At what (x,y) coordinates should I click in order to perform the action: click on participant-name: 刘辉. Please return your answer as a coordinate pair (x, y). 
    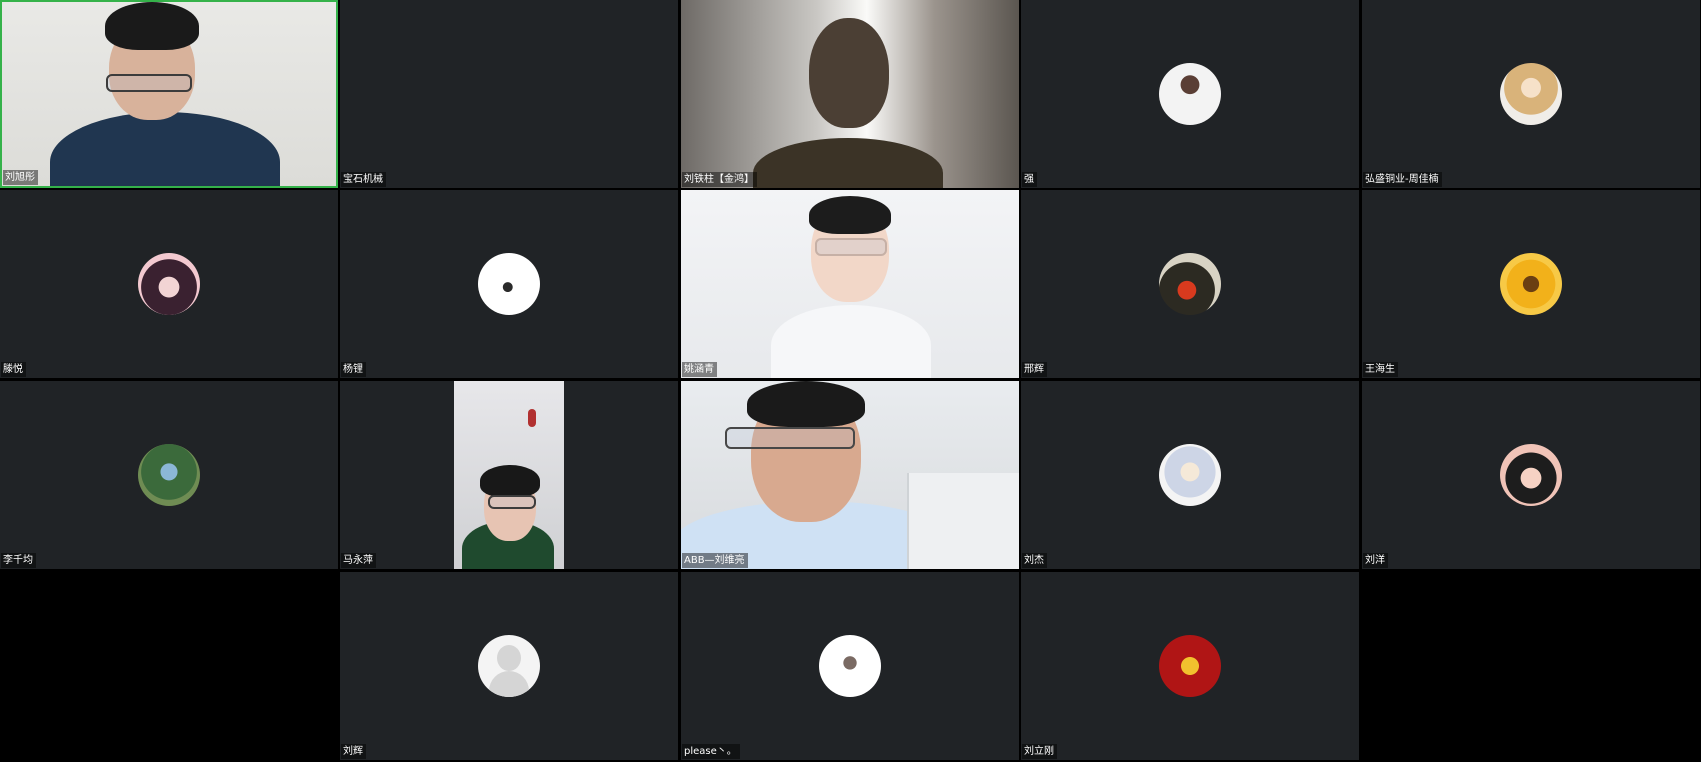
    Looking at the image, I should click on (353, 751).